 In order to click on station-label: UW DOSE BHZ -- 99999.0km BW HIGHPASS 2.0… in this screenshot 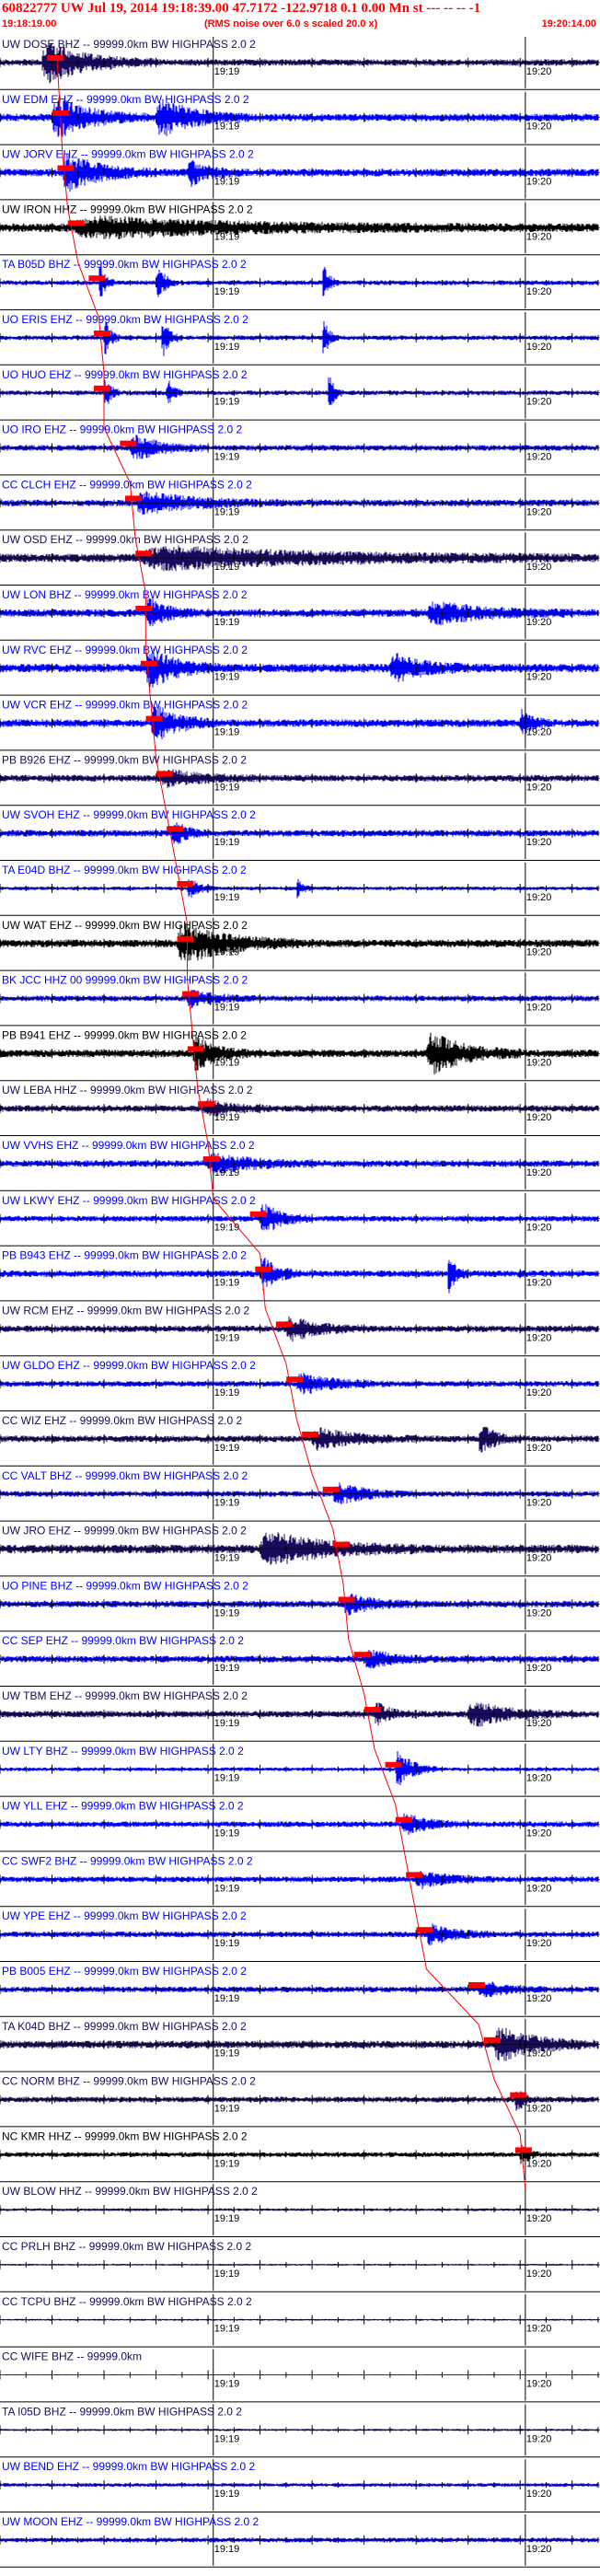, I will do `click(129, 44)`.